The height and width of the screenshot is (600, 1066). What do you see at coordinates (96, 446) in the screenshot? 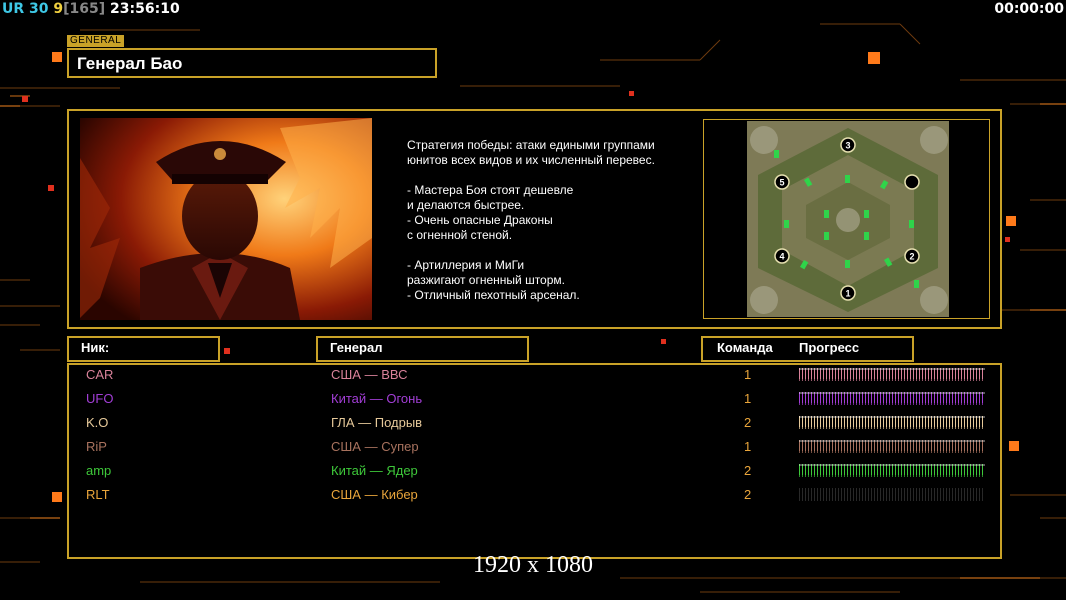
I see `player-nick: RiP` at bounding box center [96, 446].